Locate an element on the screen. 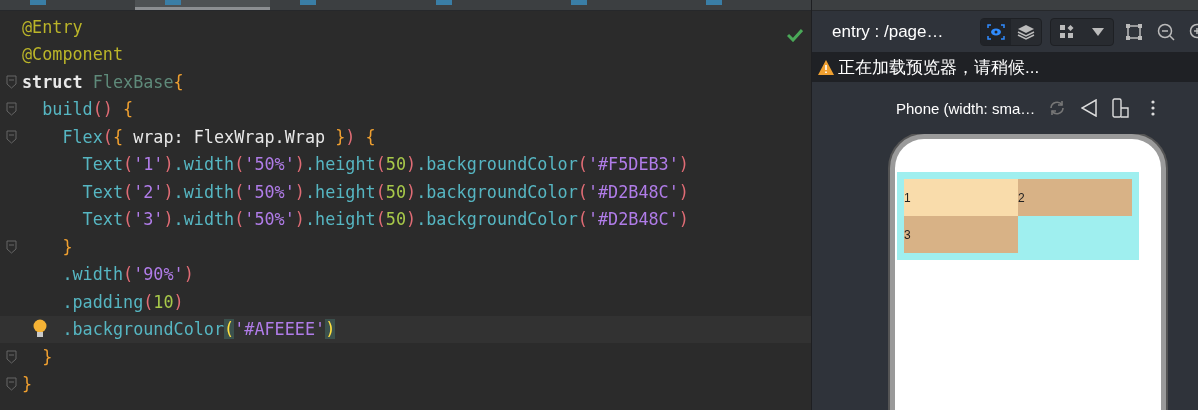 This screenshot has width=1198, height=410. warning-icon is located at coordinates (826, 67).